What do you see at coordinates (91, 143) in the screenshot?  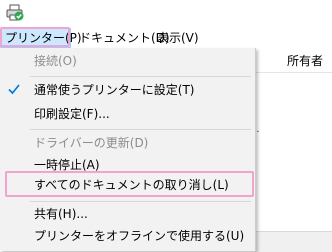 I see `menu-item-label: ドライバーの更新(D)` at bounding box center [91, 143].